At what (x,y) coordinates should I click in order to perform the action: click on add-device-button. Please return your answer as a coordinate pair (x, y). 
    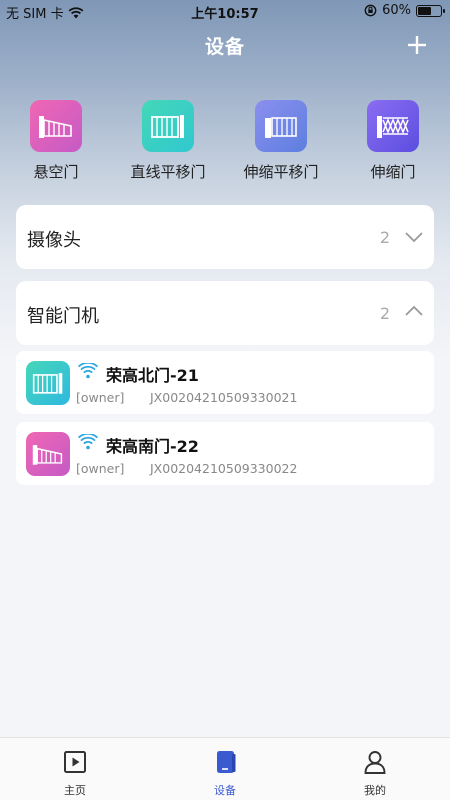
    Looking at the image, I should click on (417, 45).